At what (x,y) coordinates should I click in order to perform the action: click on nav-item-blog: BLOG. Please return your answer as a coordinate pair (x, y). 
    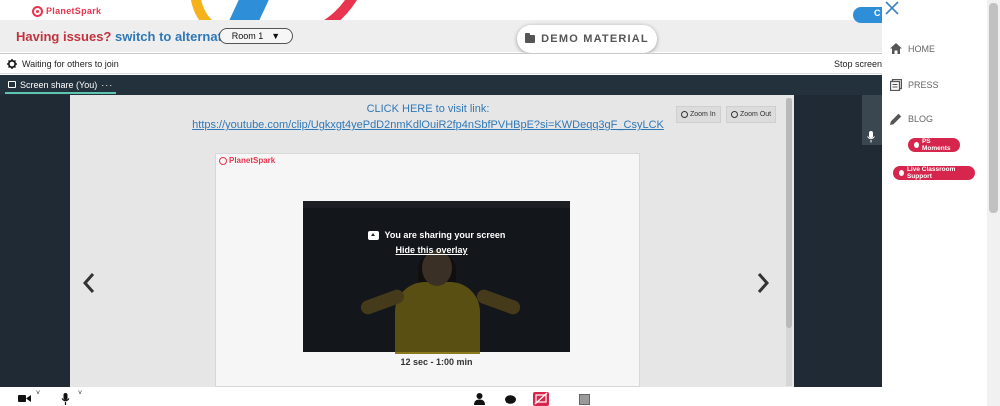
    Looking at the image, I should click on (911, 119).